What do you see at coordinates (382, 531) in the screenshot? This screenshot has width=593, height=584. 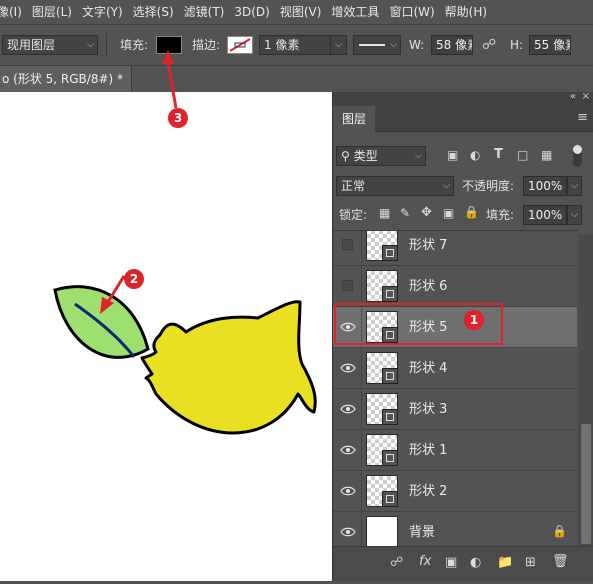 I see `background-thumbnail` at bounding box center [382, 531].